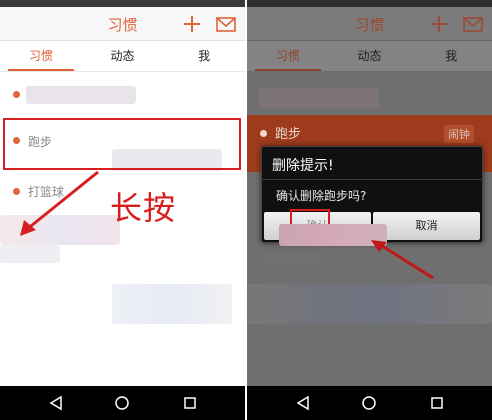 This screenshot has width=492, height=420. What do you see at coordinates (321, 196) in the screenshot?
I see `dialog-message: 确认删除跑步吗?` at bounding box center [321, 196].